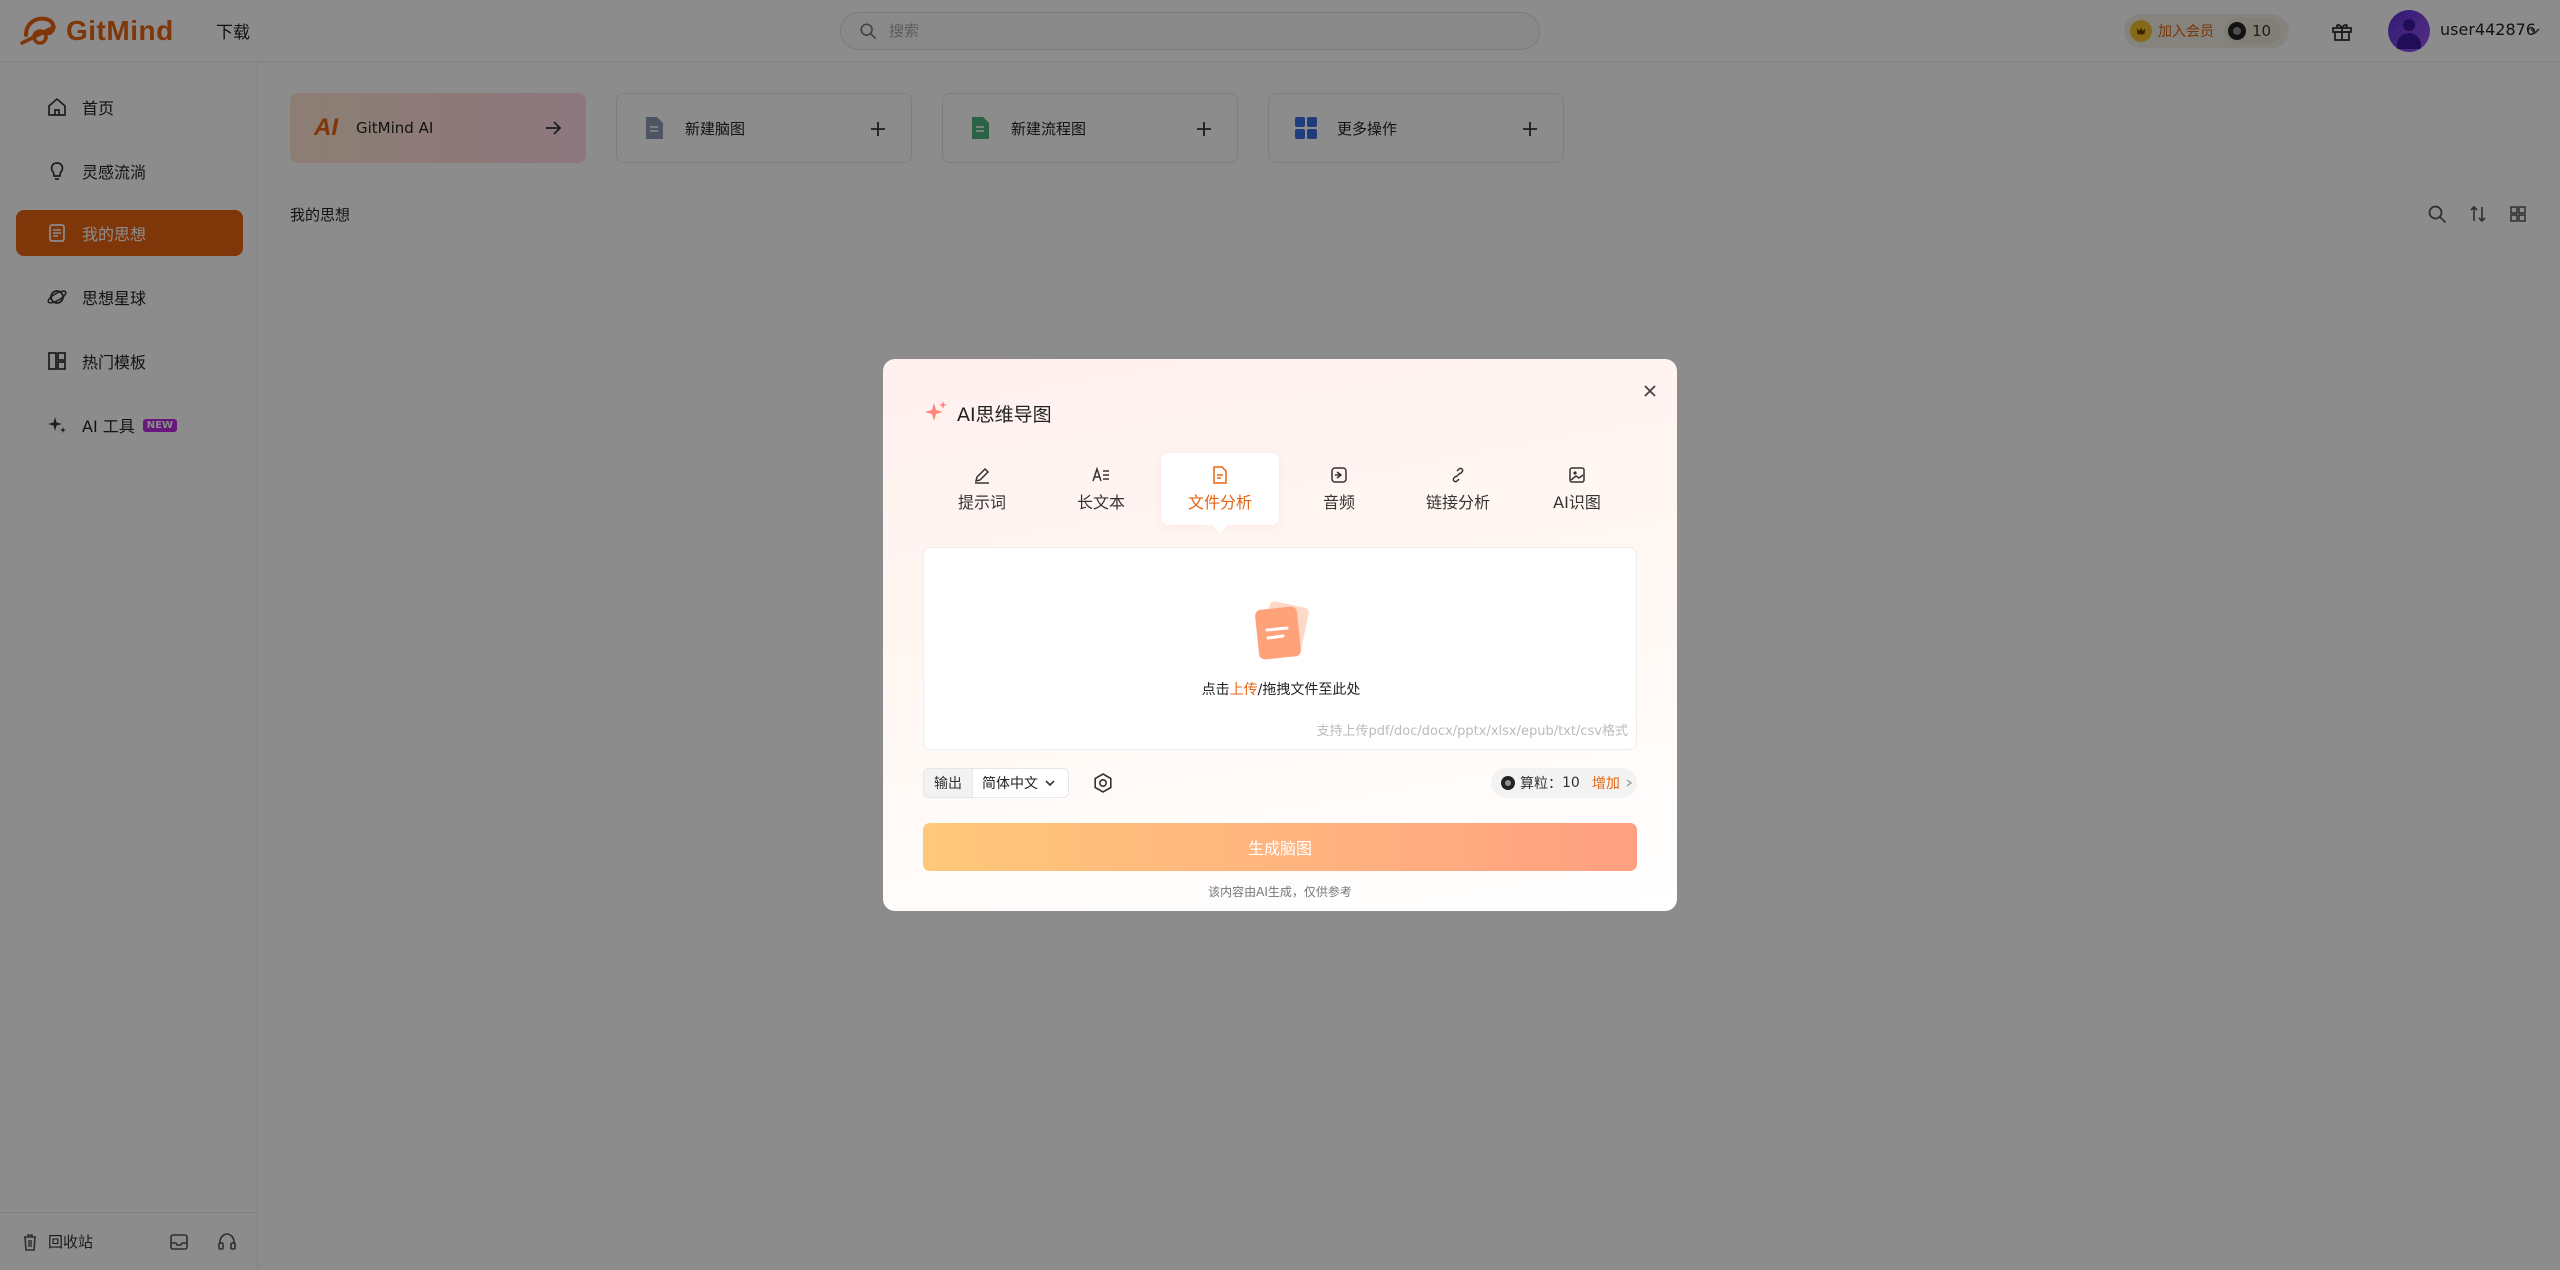  Describe the element at coordinates (1571, 783) in the screenshot. I see `credits-value: 10` at that location.